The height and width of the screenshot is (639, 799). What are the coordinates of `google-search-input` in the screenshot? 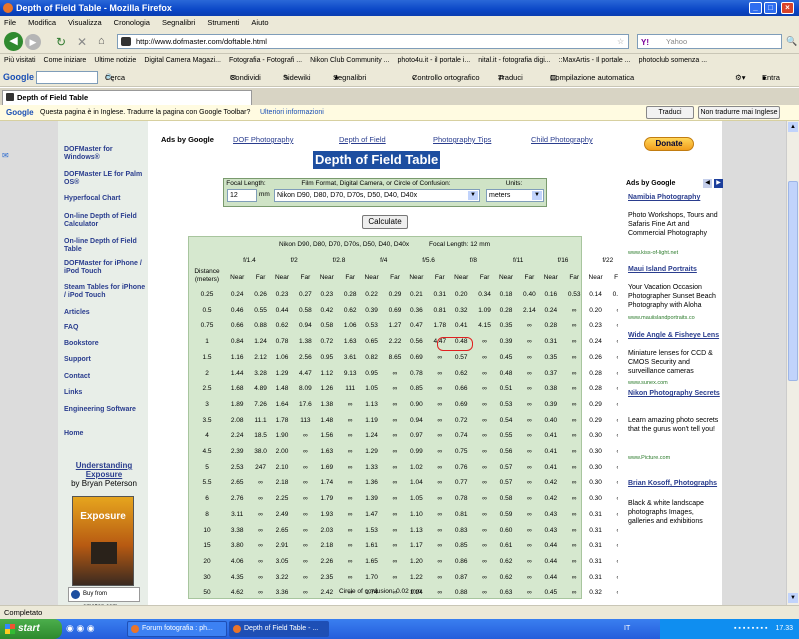 It's located at (67, 77).